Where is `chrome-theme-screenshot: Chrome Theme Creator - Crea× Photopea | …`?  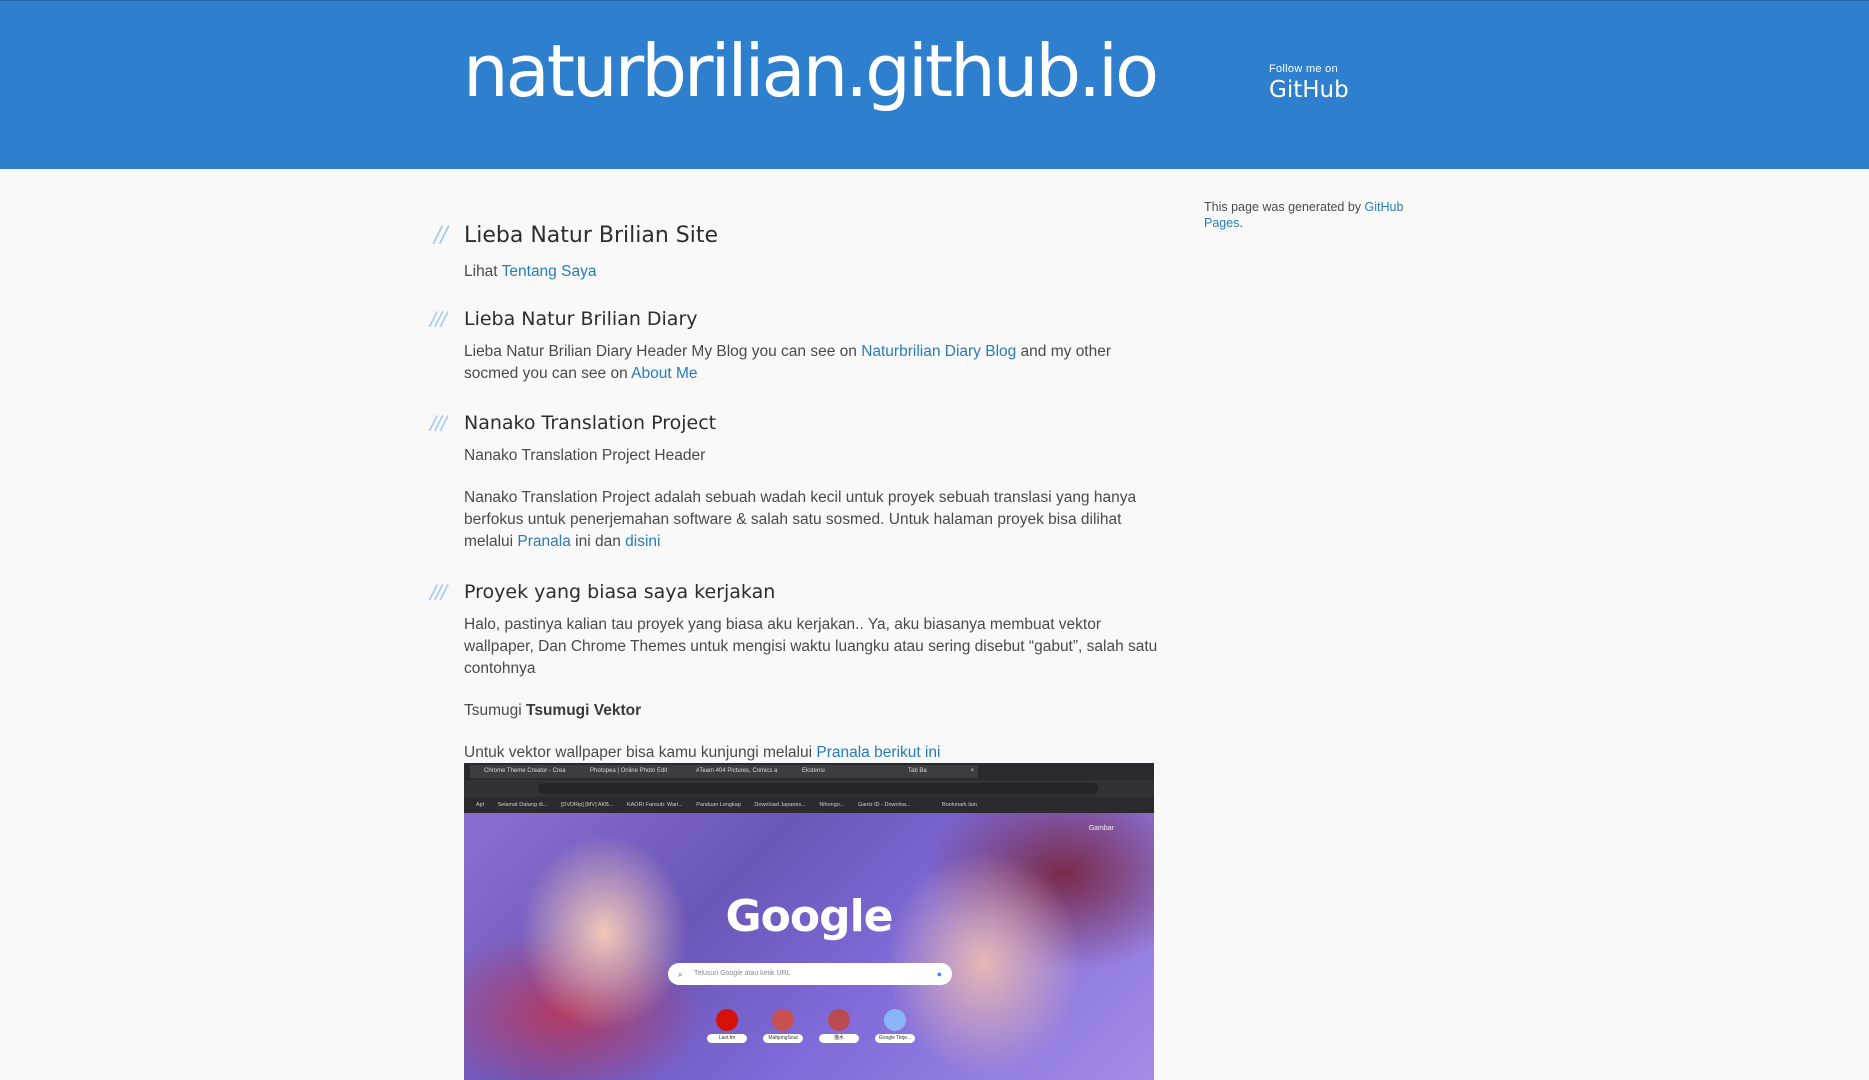 chrome-theme-screenshot: Chrome Theme Creator - Crea× Photopea | … is located at coordinates (809, 921).